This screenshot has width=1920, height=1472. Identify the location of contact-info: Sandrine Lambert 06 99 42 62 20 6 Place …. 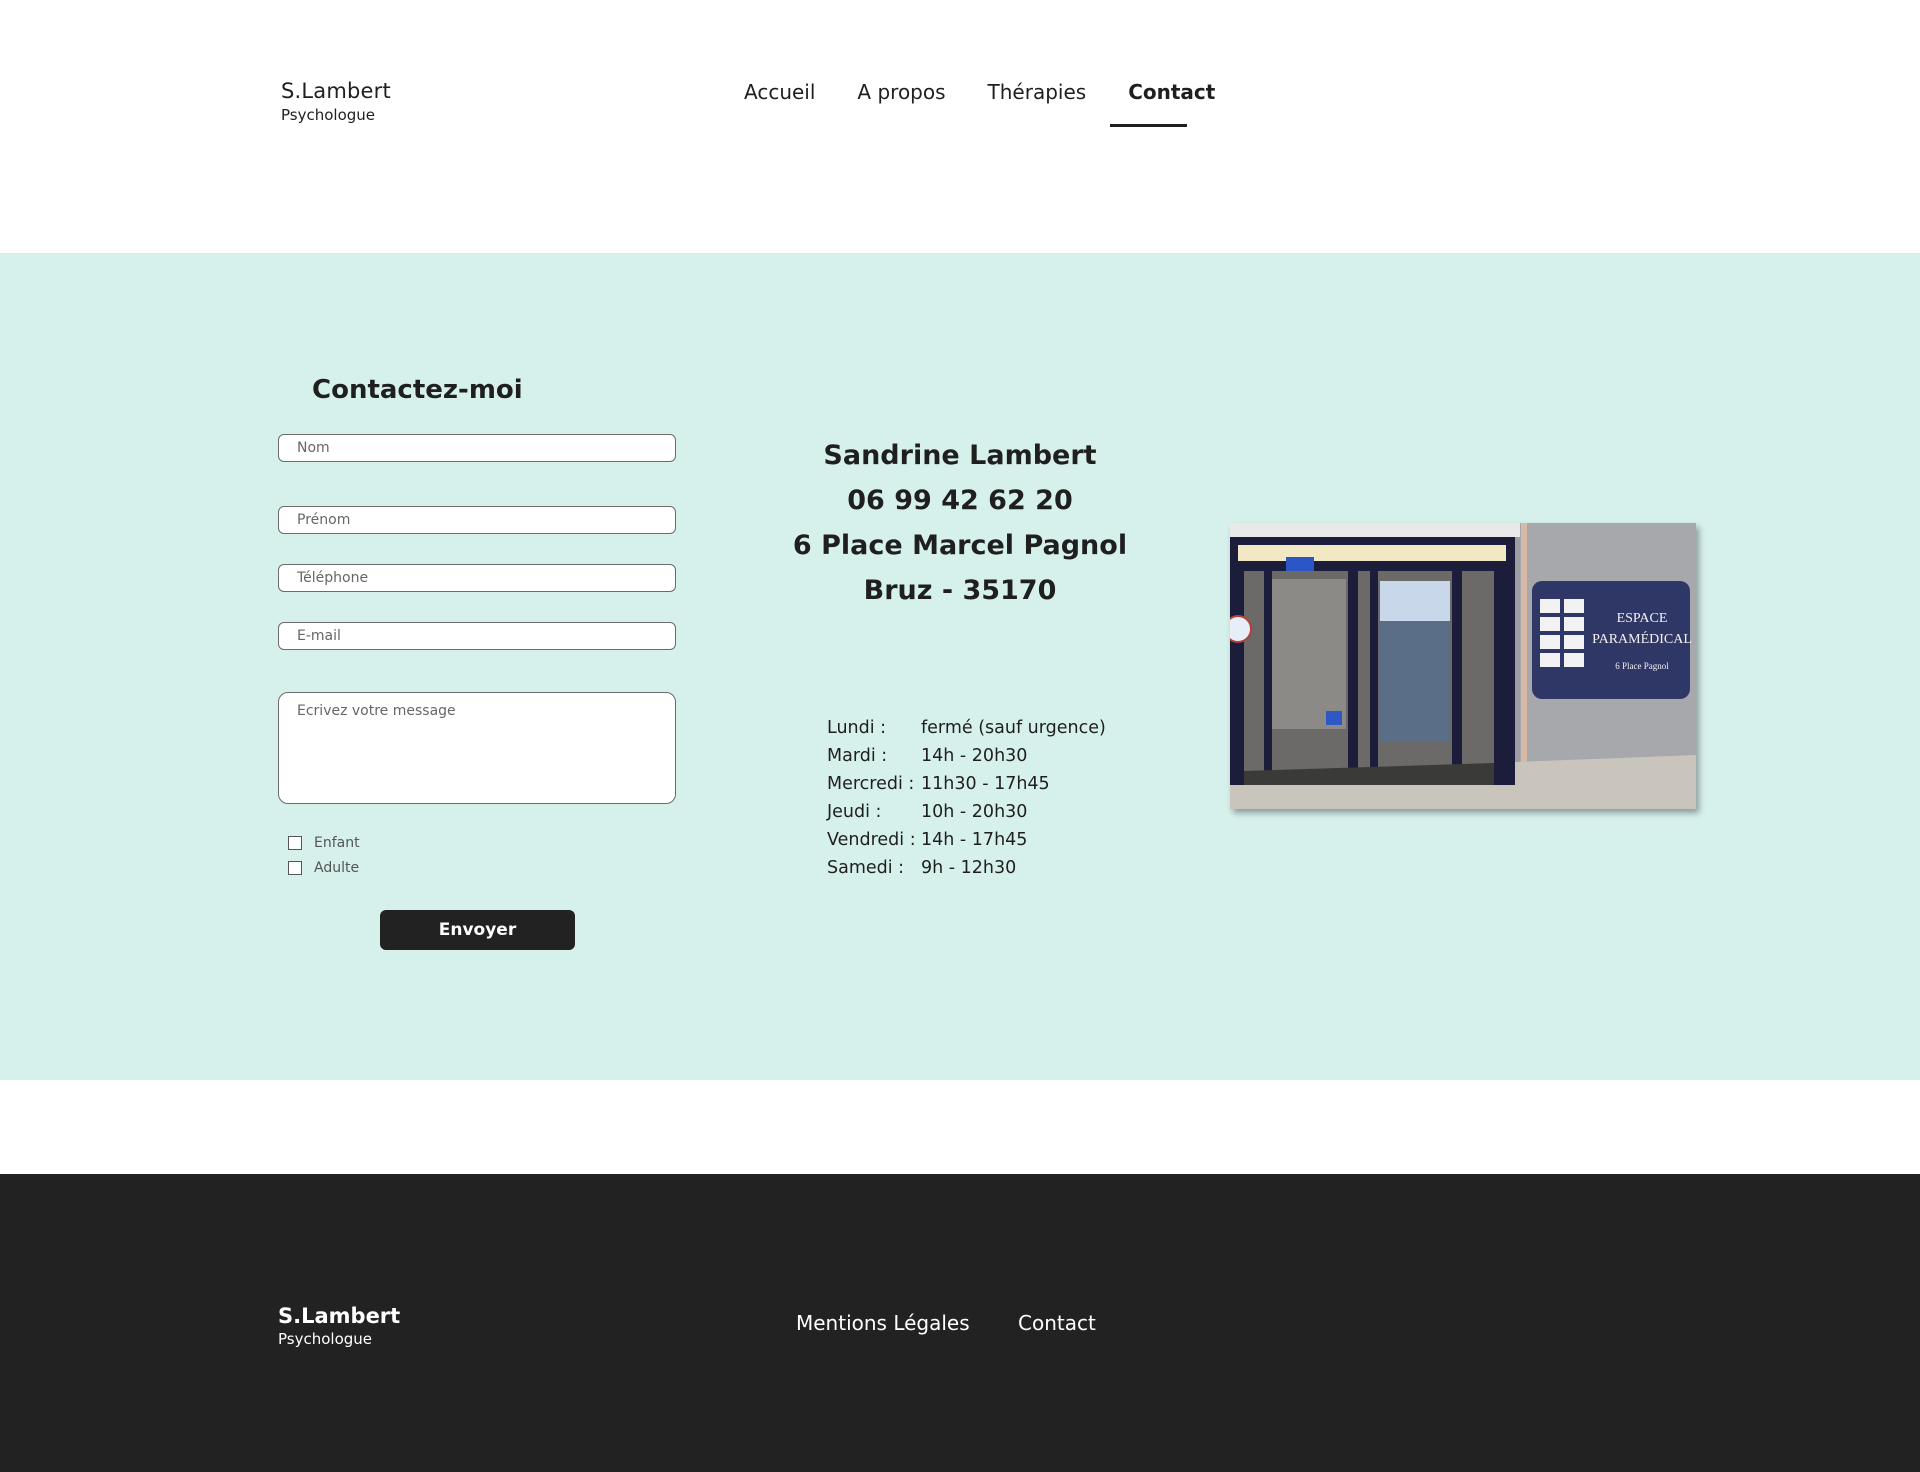
(960, 523).